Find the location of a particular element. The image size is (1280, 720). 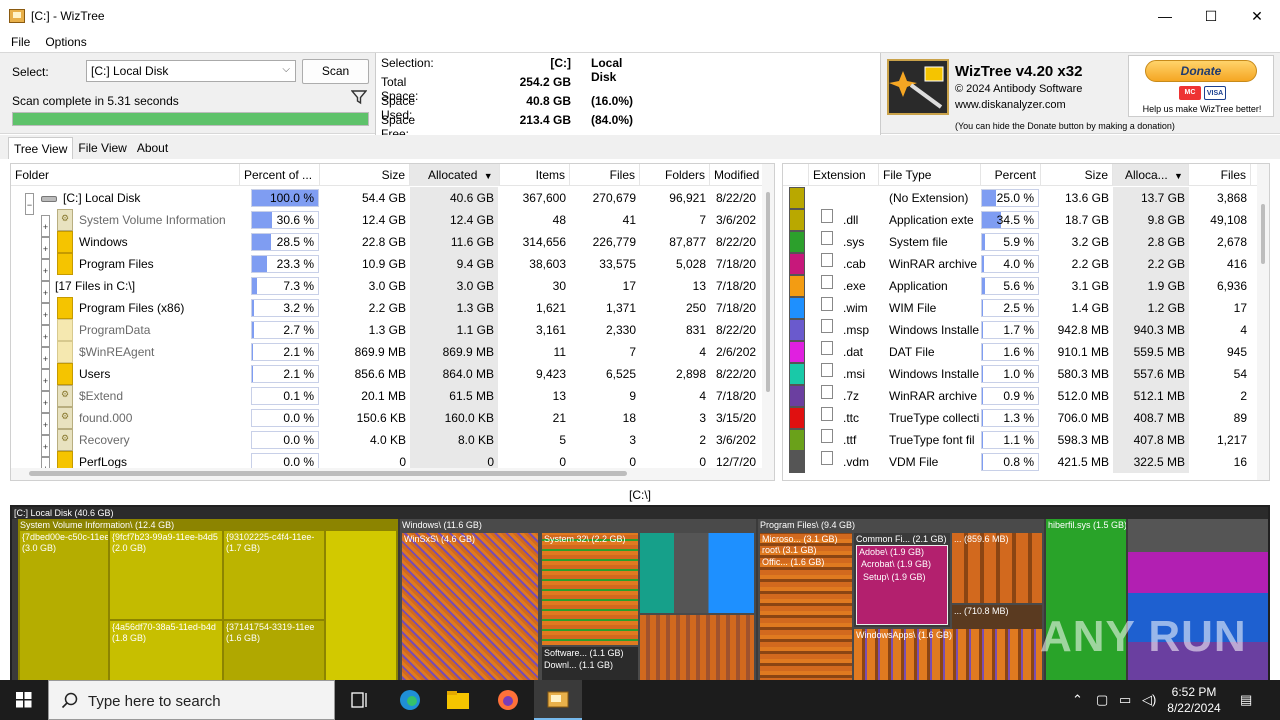

treemap-root: [C:] Local Disk (40.6 GB) is located at coordinates (640, 513).